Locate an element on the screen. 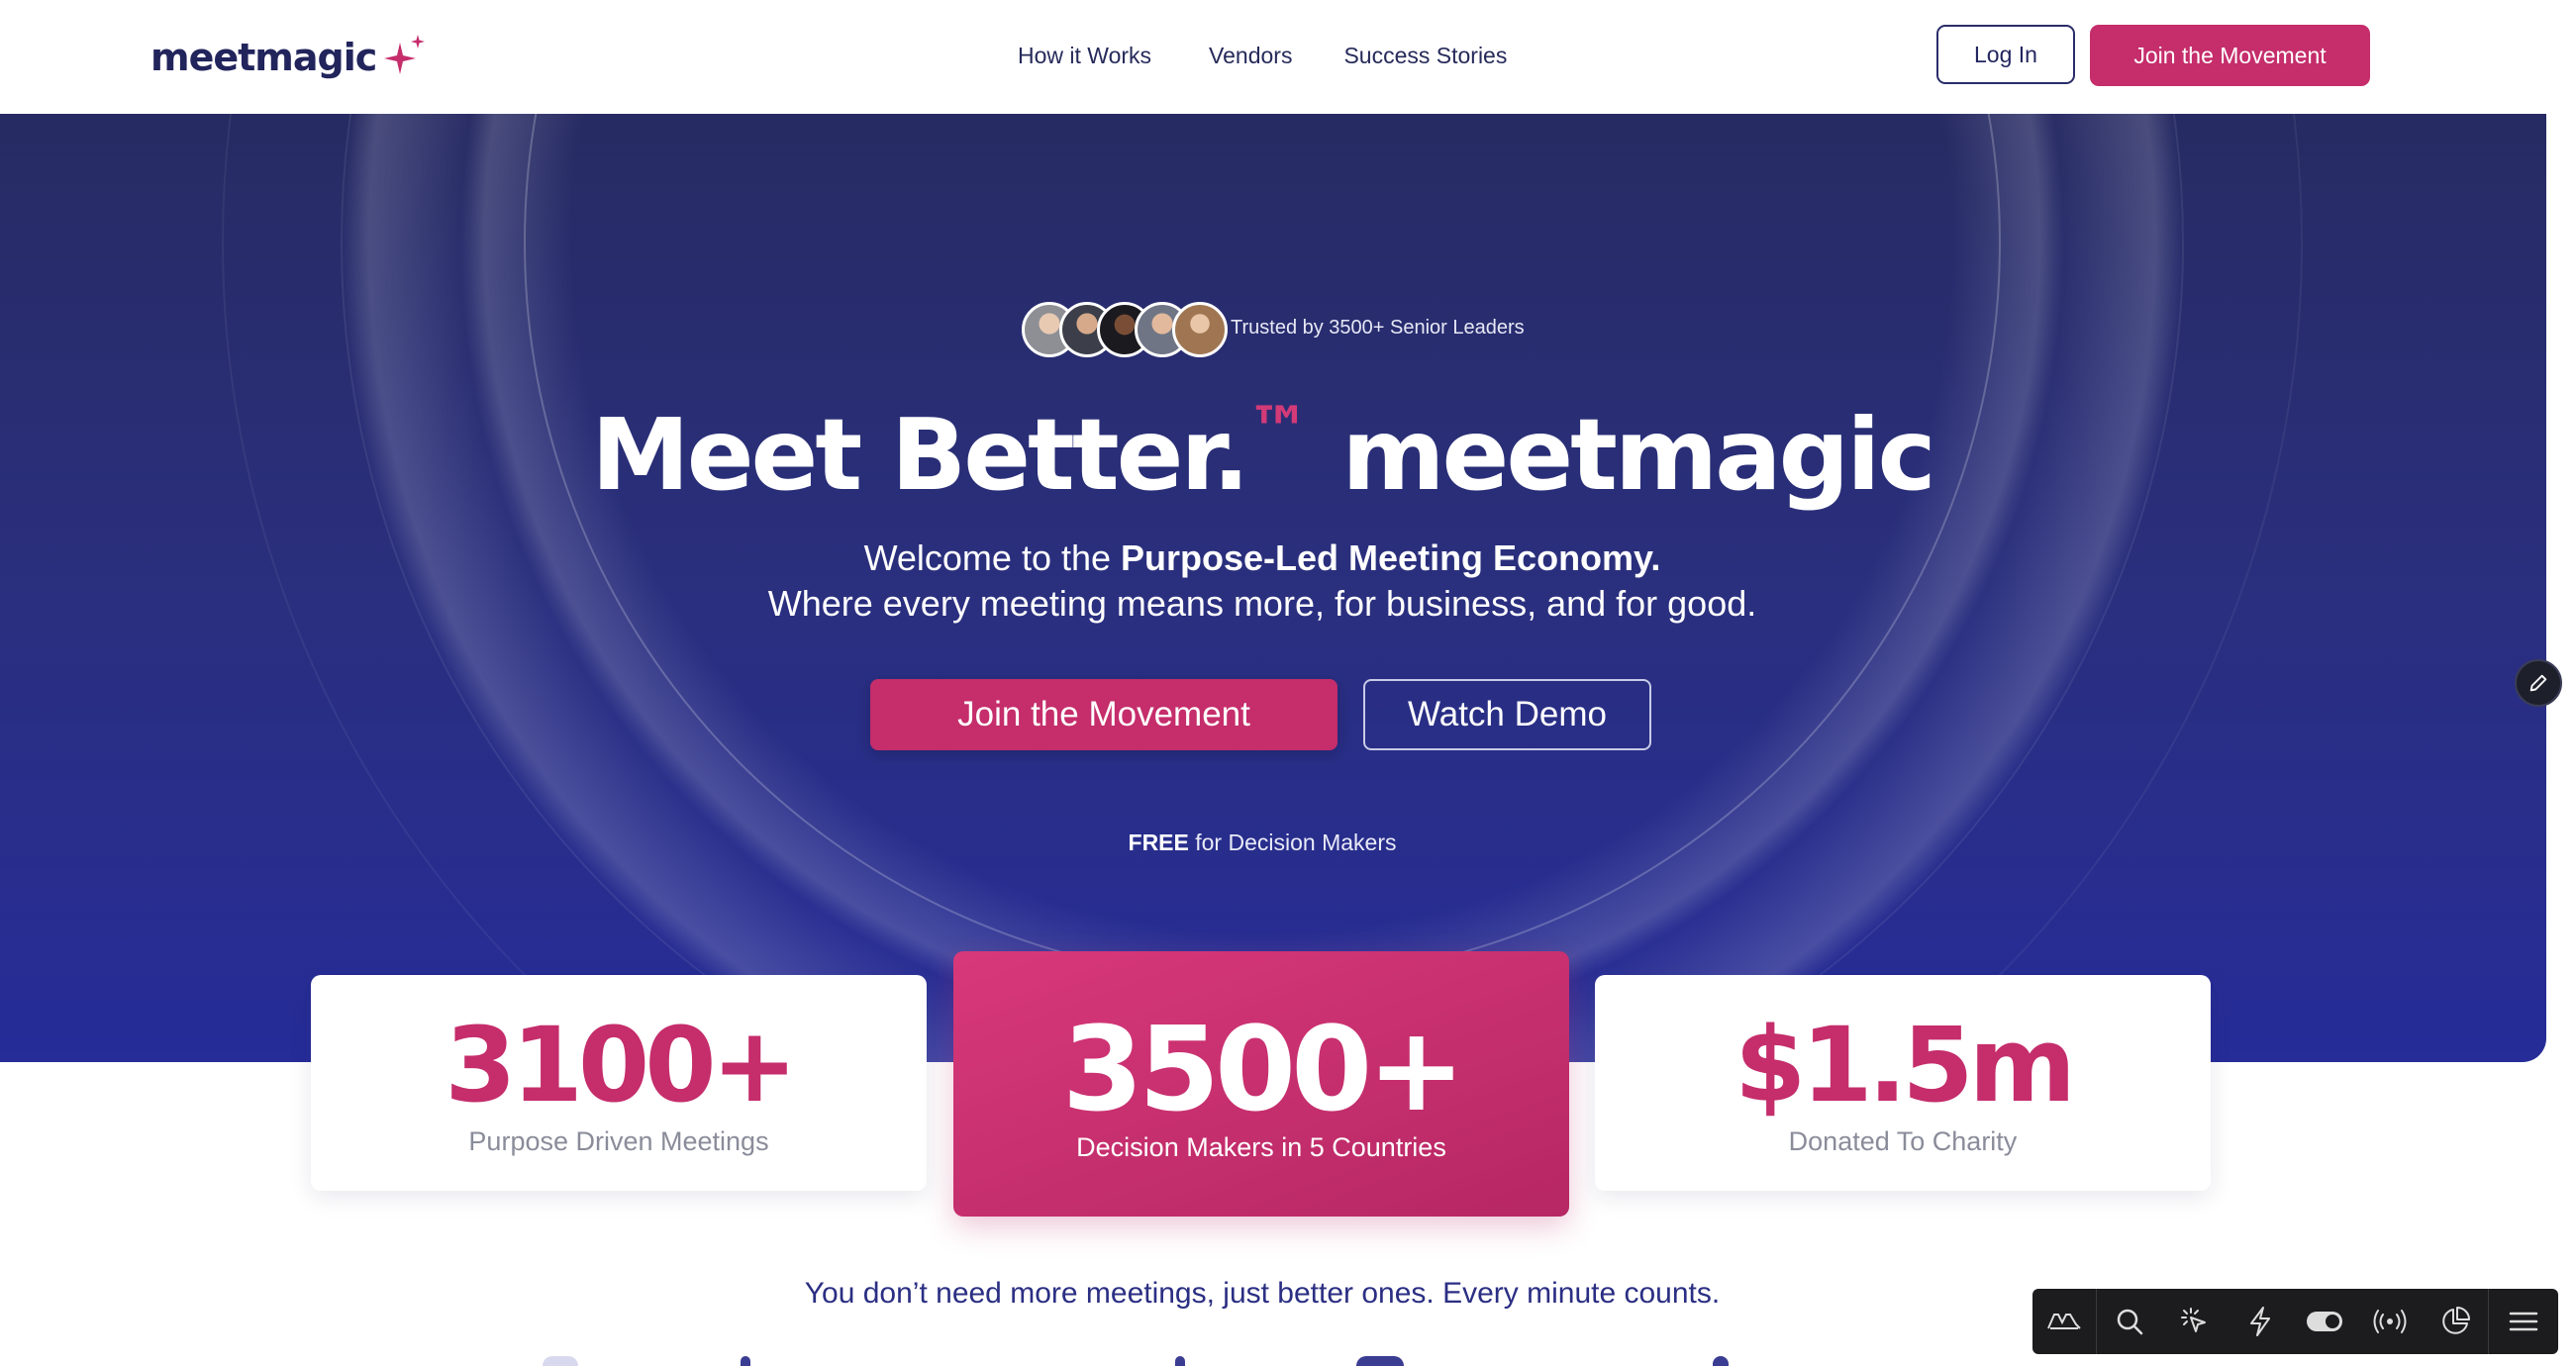 The image size is (2576, 1366). subtitle-prefix: Welcome to the is located at coordinates (992, 558).